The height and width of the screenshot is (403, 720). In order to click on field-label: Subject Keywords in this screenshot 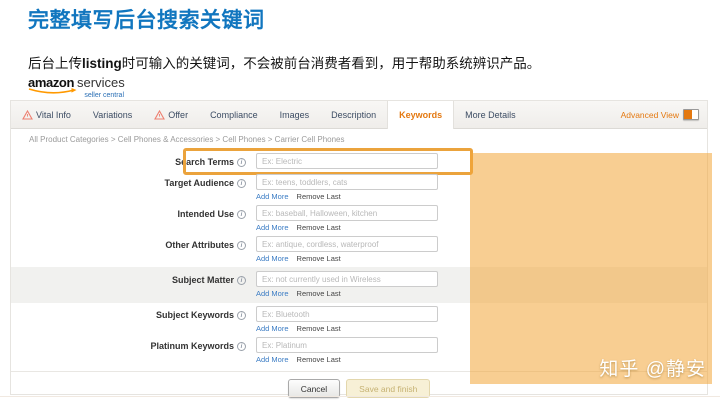, I will do `click(194, 315)`.